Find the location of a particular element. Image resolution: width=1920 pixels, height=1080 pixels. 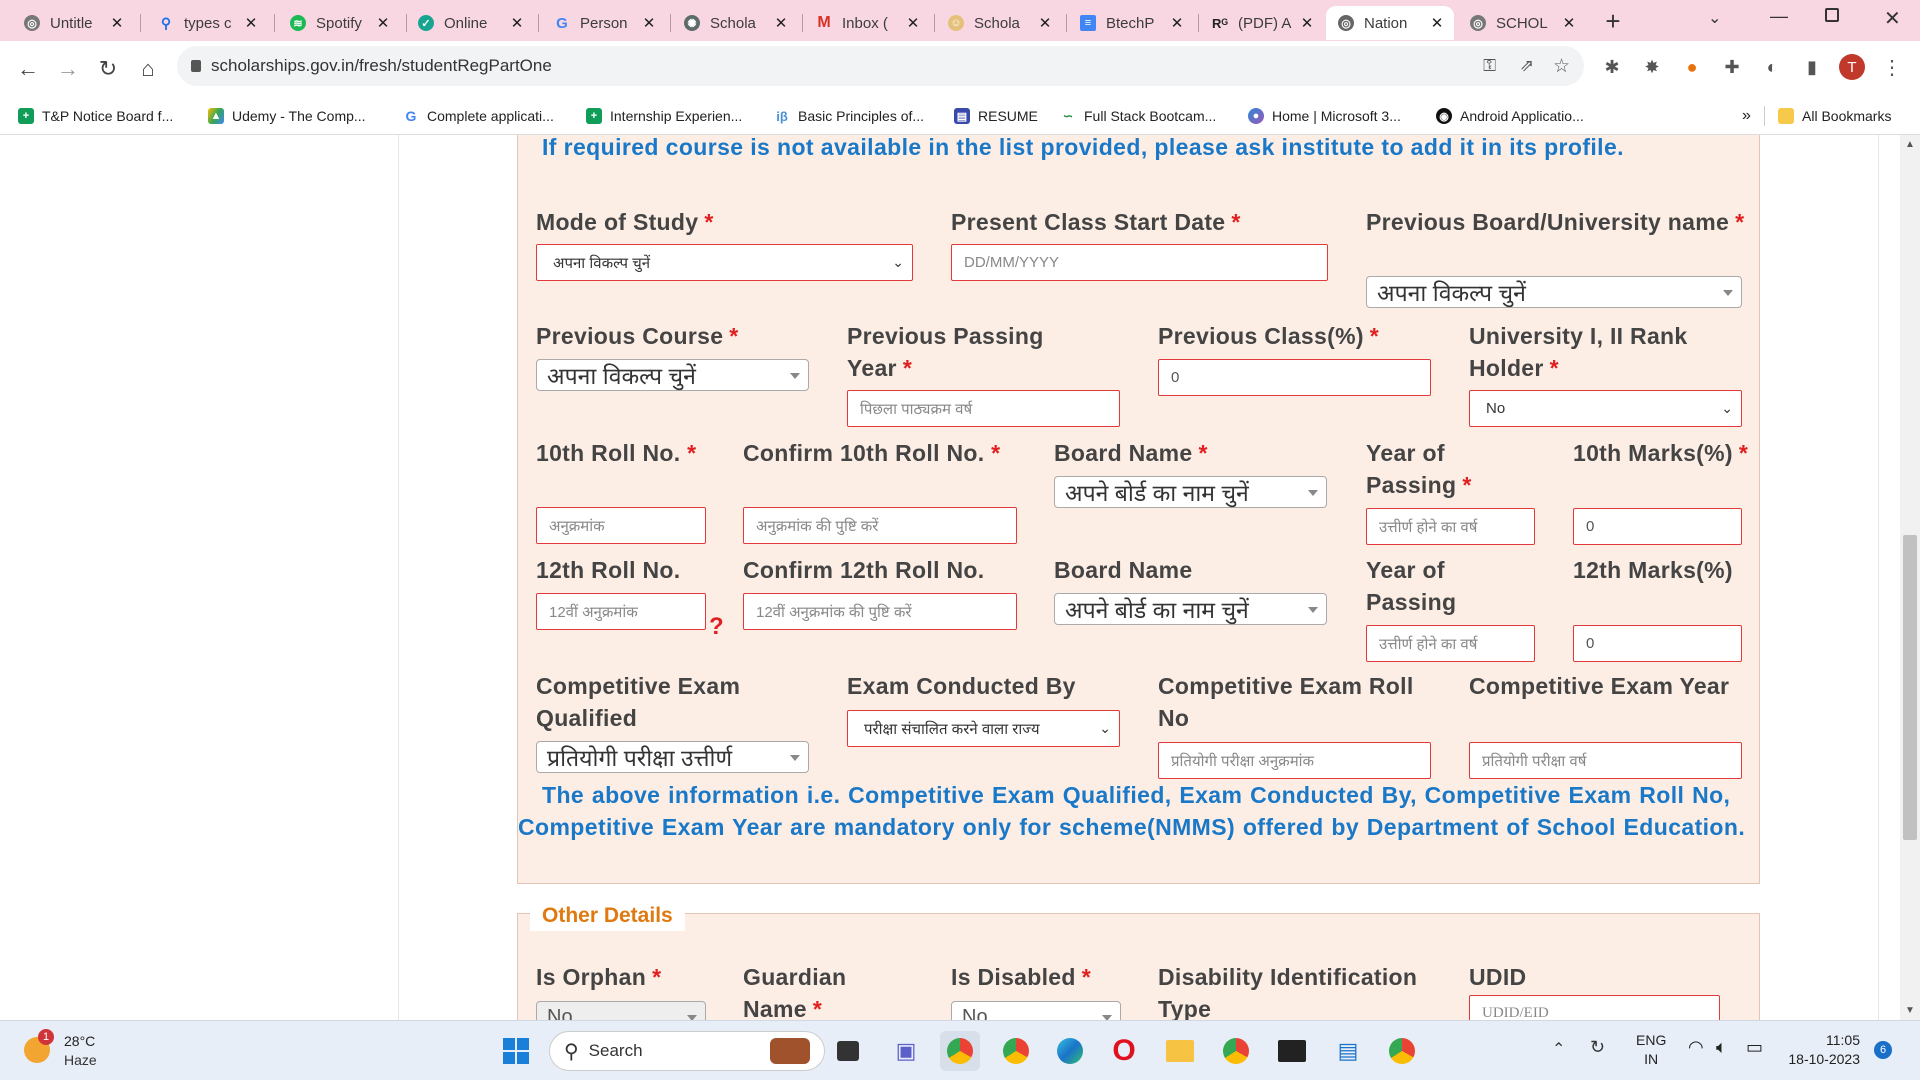

tab-4: ✓ Online ✕ is located at coordinates (470, 23).